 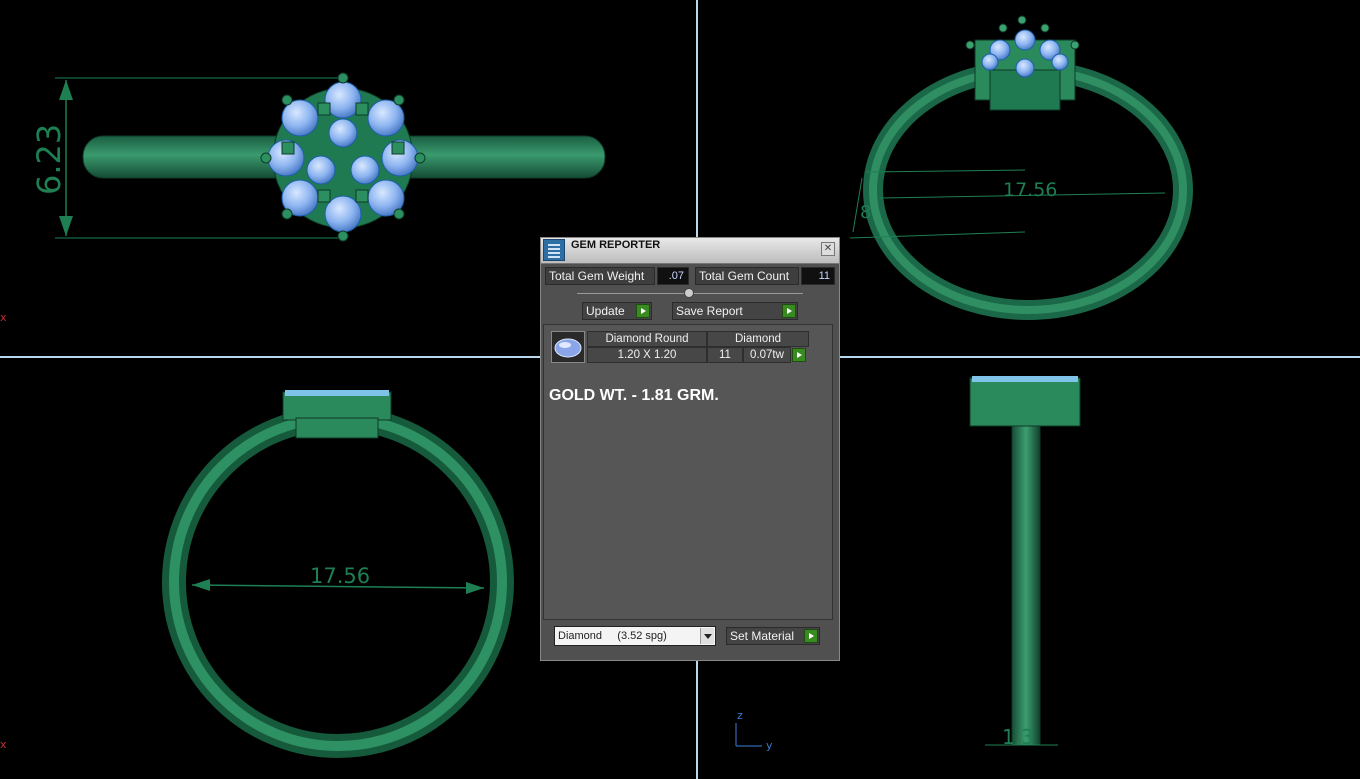 I want to click on axis-z-label: z, so click(x=740, y=715).